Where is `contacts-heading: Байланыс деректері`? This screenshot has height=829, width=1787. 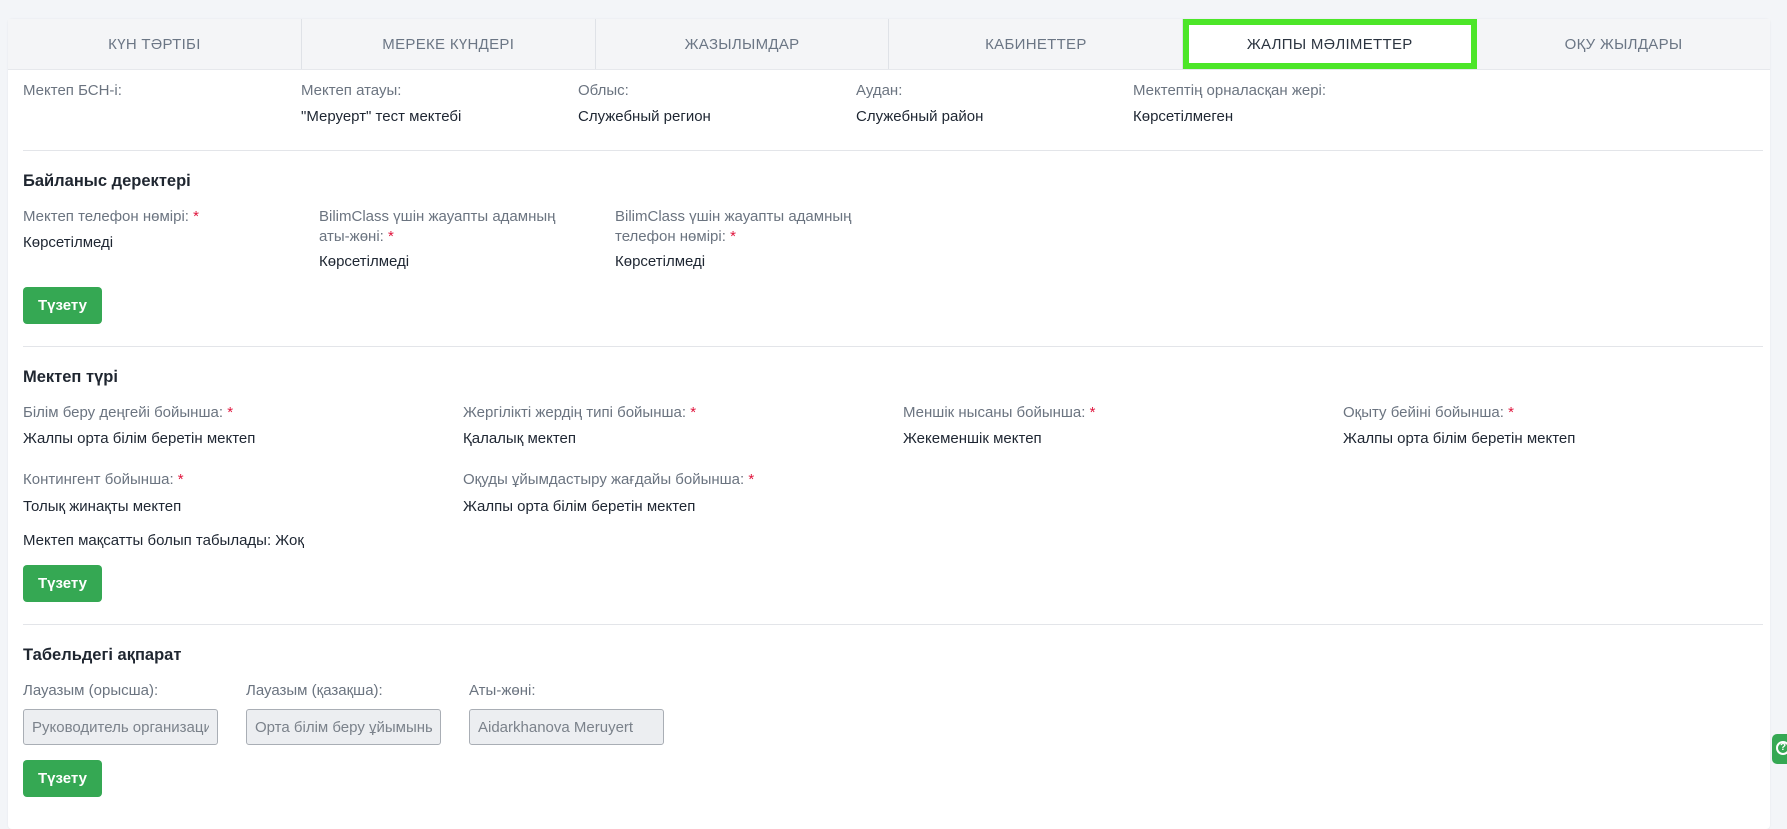 contacts-heading: Байланыс деректері is located at coordinates (107, 181).